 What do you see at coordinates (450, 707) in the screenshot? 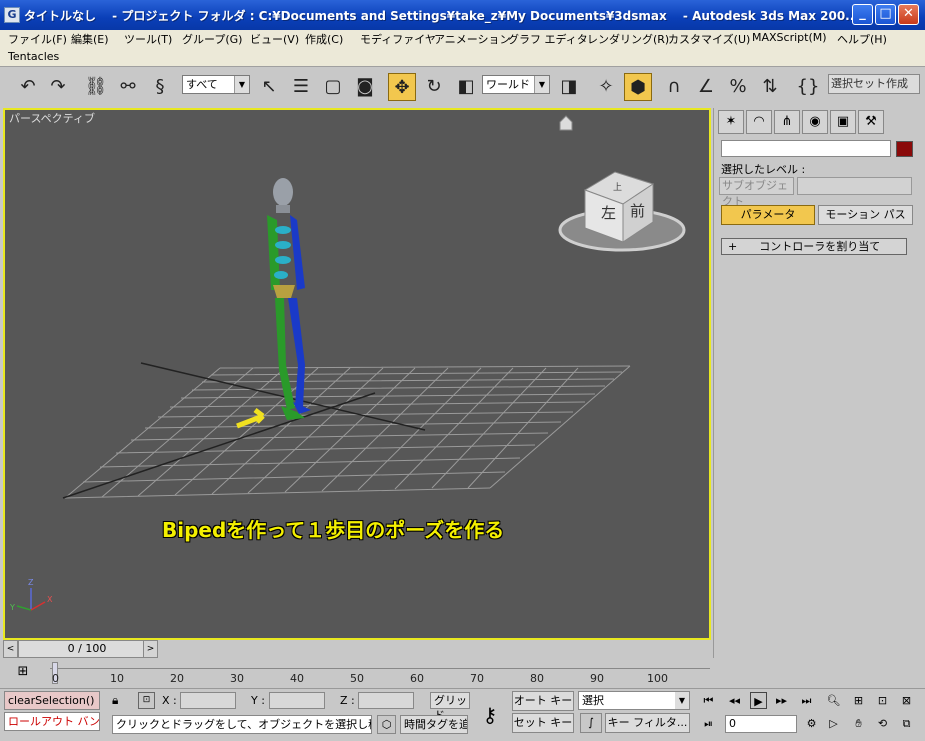
I see `grid-setting: グリッド` at bounding box center [450, 707].